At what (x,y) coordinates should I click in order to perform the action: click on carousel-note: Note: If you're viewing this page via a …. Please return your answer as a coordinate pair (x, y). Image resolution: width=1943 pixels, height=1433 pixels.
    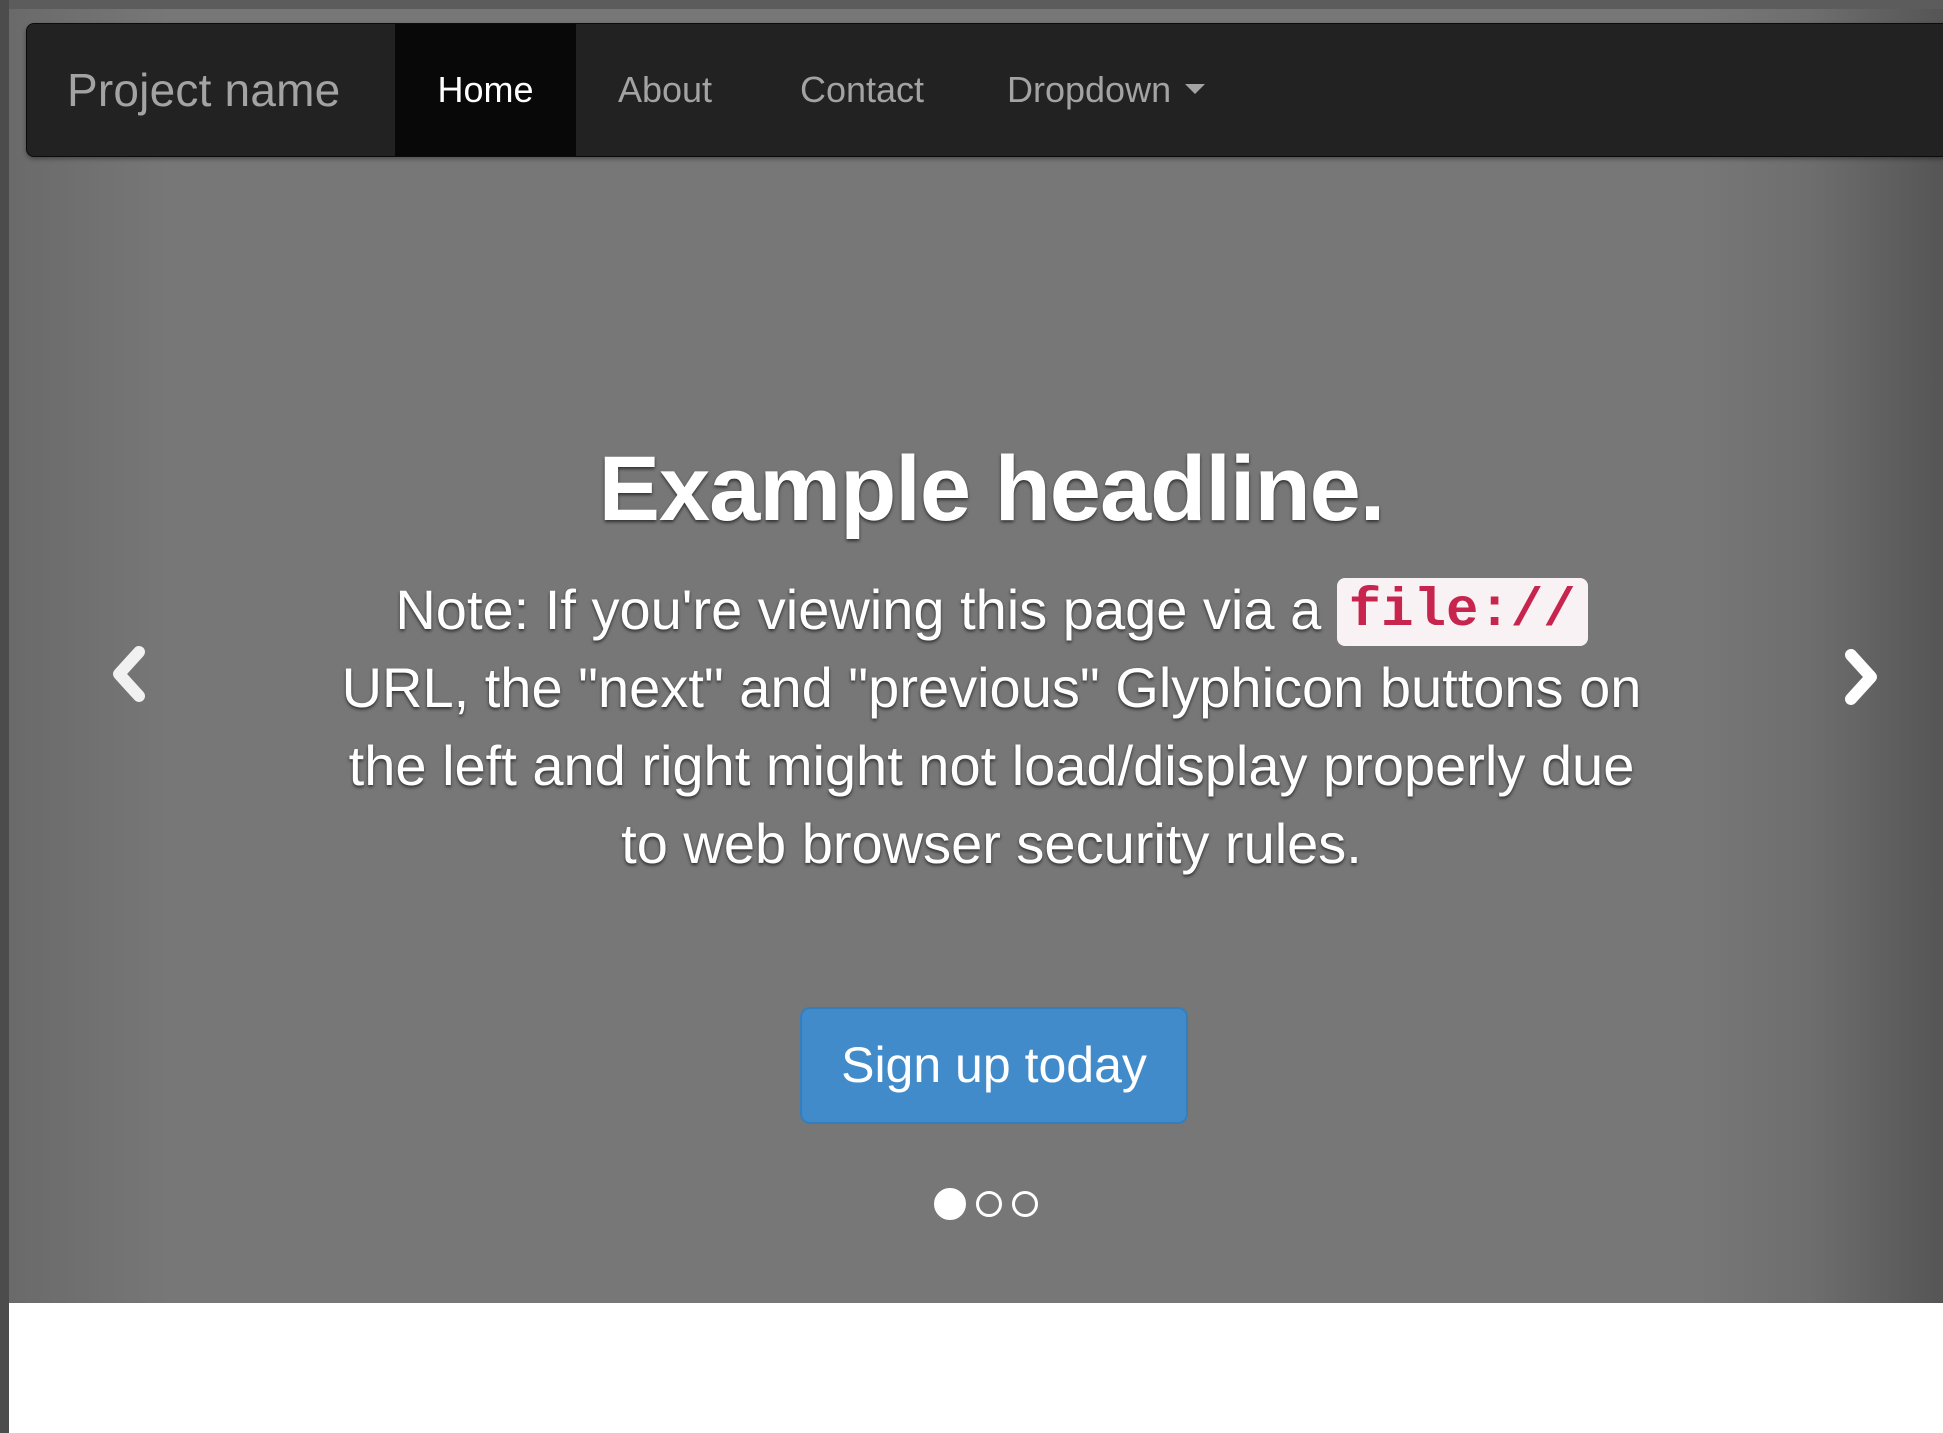
    Looking at the image, I should click on (992, 727).